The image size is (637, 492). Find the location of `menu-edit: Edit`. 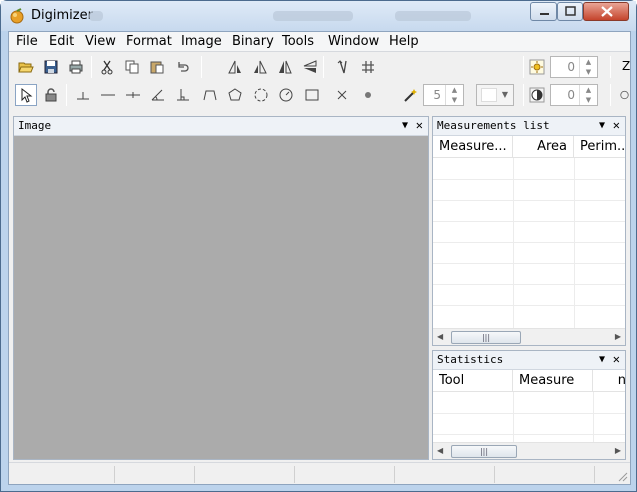

menu-edit: Edit is located at coordinates (61, 41).